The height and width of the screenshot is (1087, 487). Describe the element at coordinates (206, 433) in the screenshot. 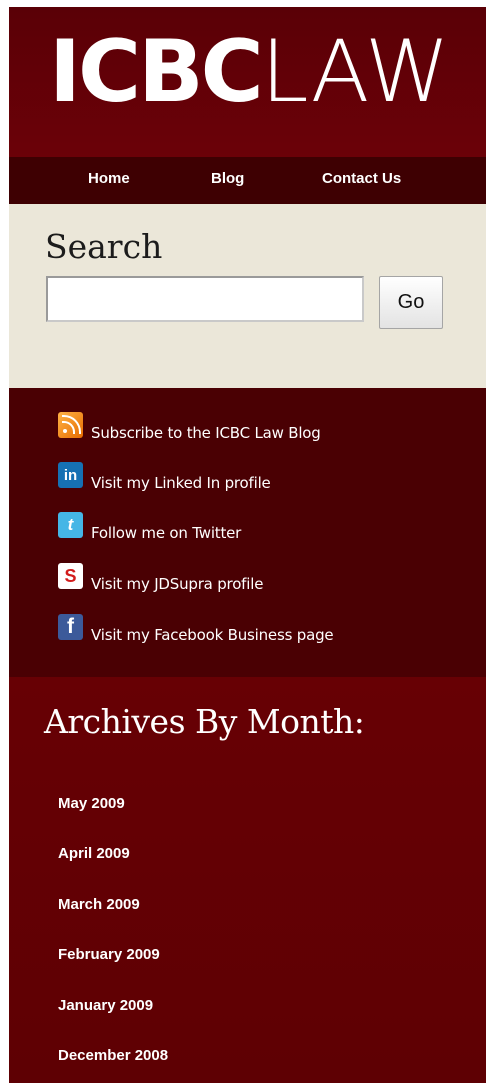

I see `social-link-label: Subscribe to the ICBC Law Blog` at that location.